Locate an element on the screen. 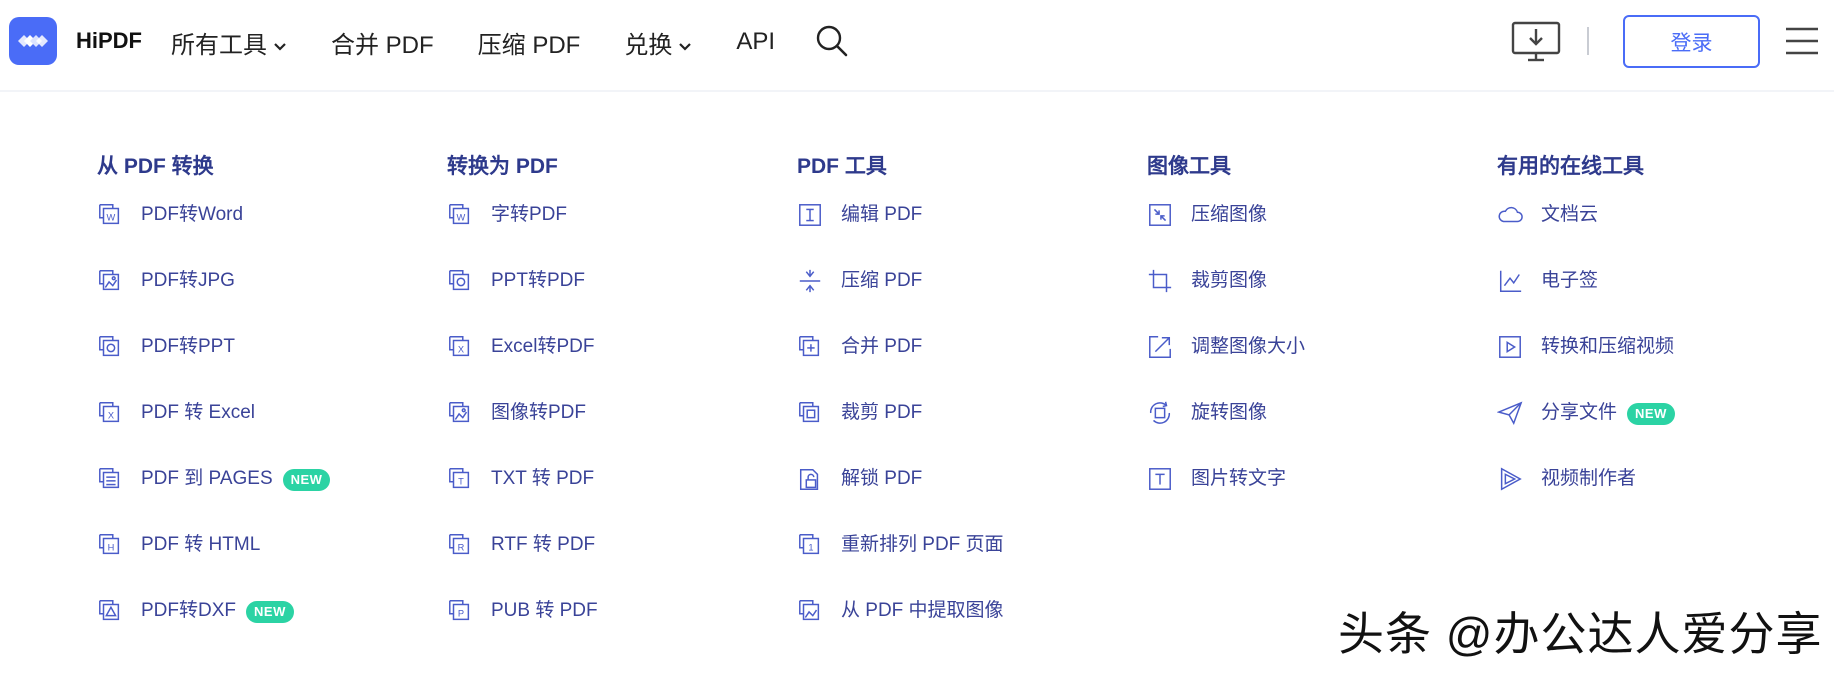 Image resolution: width=1834 pixels, height=674 pixels. nav-item: 合并 PDF is located at coordinates (382, 42).